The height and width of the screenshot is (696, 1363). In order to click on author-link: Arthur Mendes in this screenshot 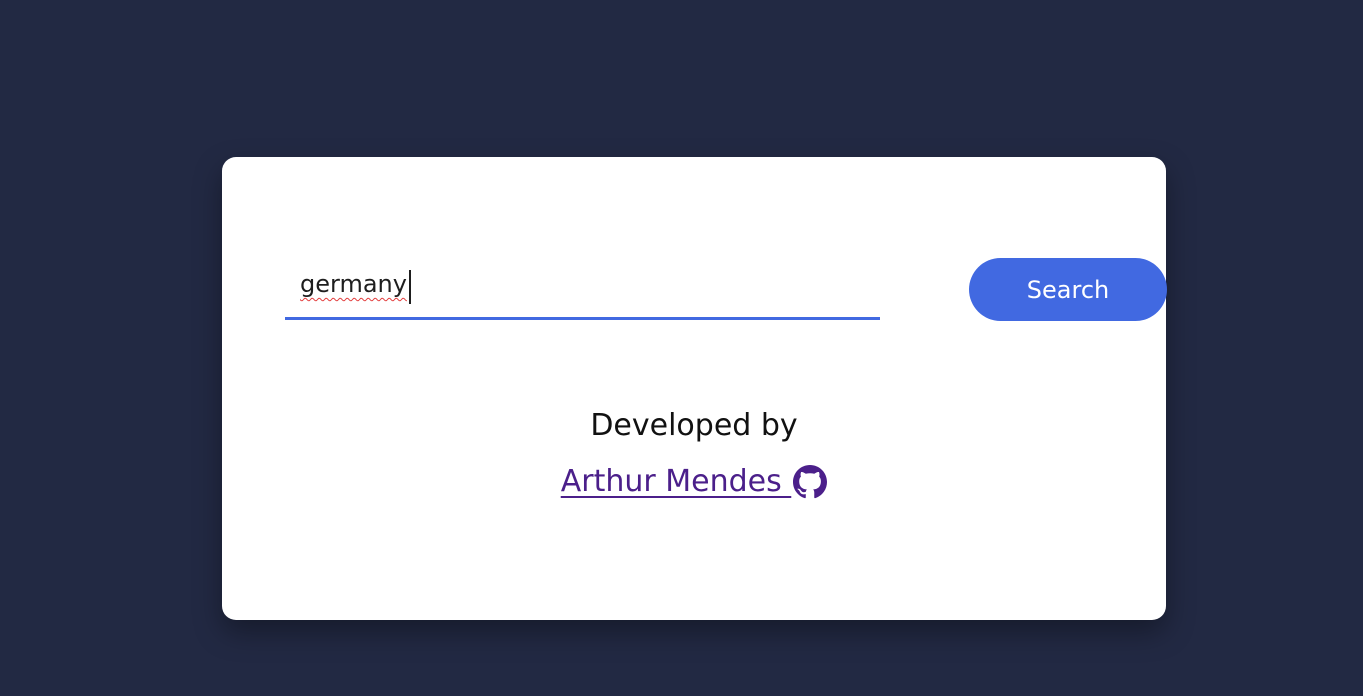, I will do `click(694, 482)`.